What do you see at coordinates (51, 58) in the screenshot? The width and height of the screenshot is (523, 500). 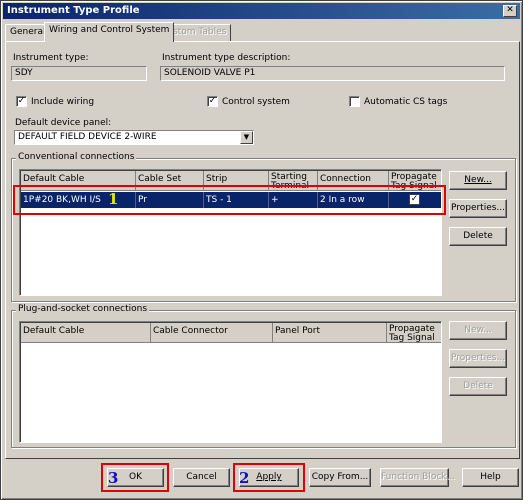 I see `instrument-type-label: Instrument type:` at bounding box center [51, 58].